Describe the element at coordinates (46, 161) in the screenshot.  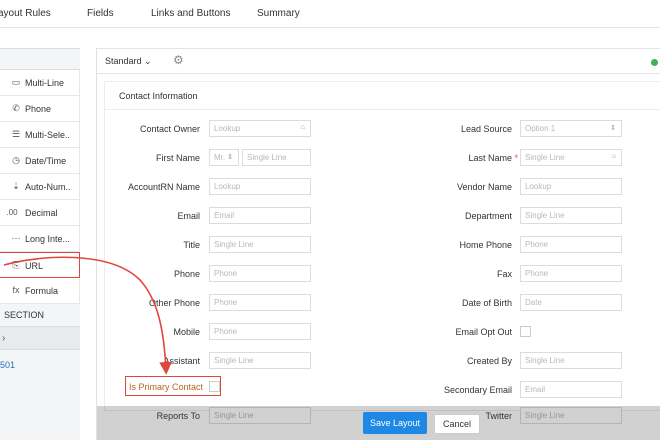
I see `palette-item-label: Date/Time` at that location.